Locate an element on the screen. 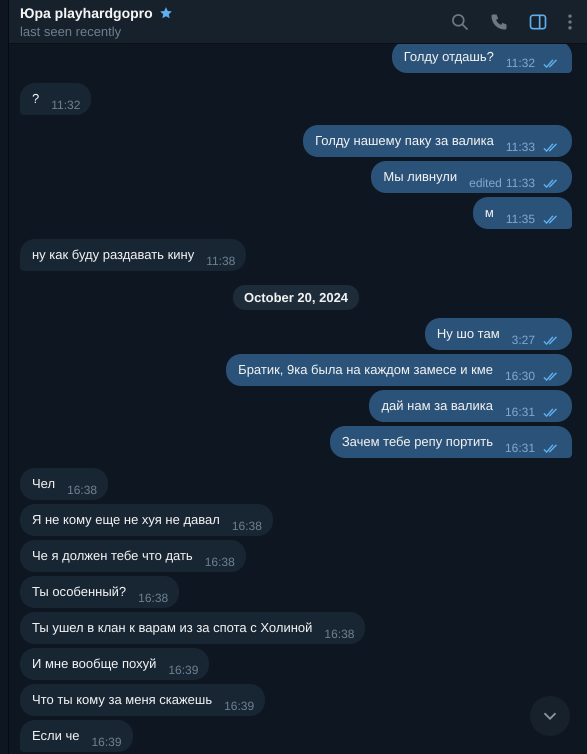 This screenshot has height=754, width=587. message-text: Я не кому еще не хуя не давал is located at coordinates (126, 520).